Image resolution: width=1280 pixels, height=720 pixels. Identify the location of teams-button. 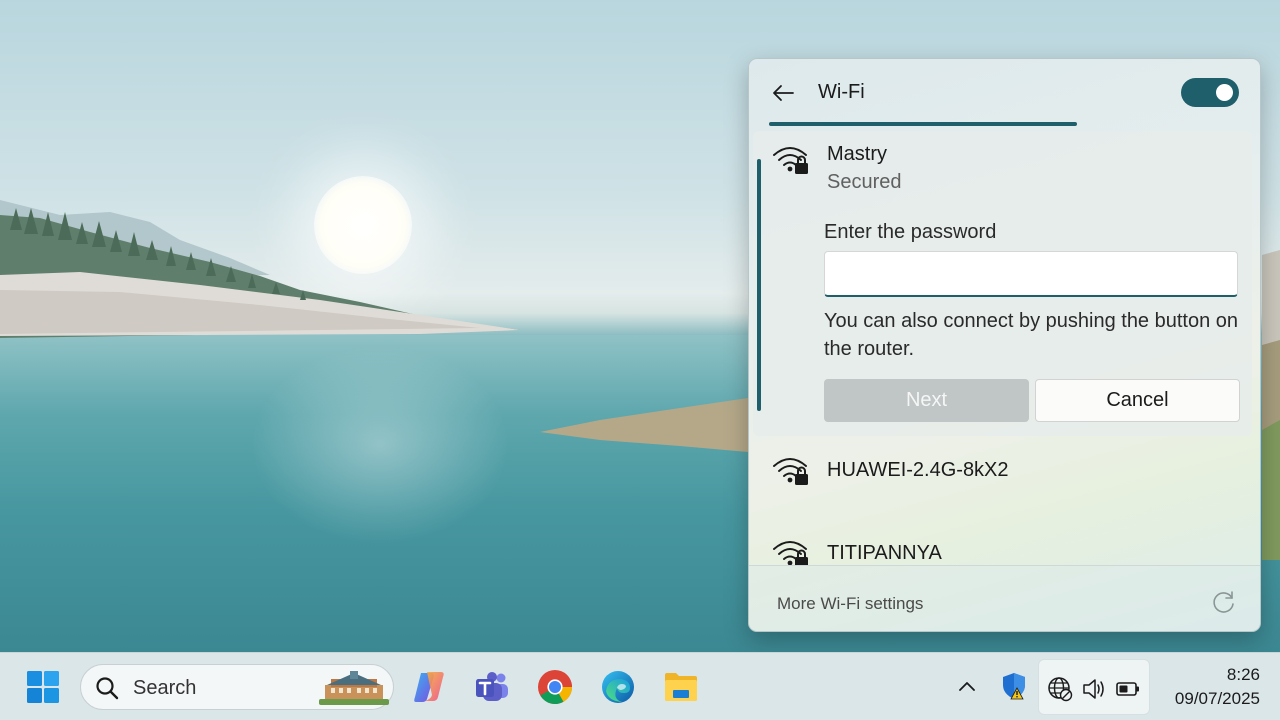
(492, 687).